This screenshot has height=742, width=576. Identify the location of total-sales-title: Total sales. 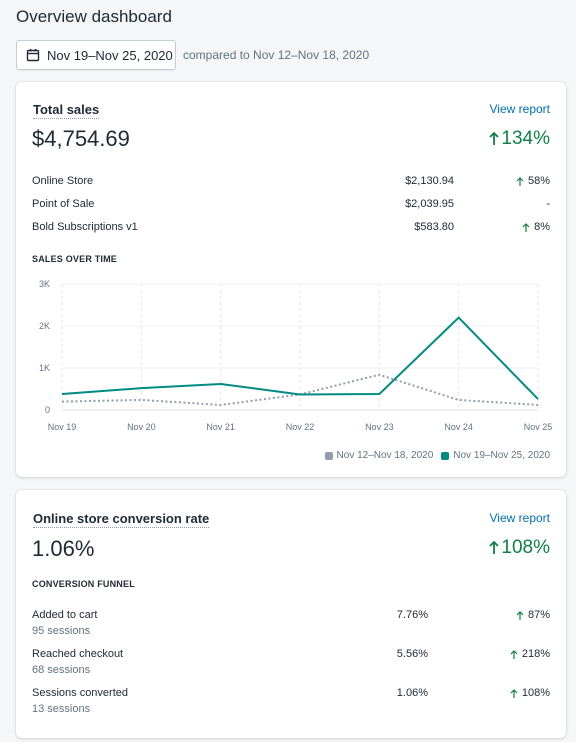
(66, 110).